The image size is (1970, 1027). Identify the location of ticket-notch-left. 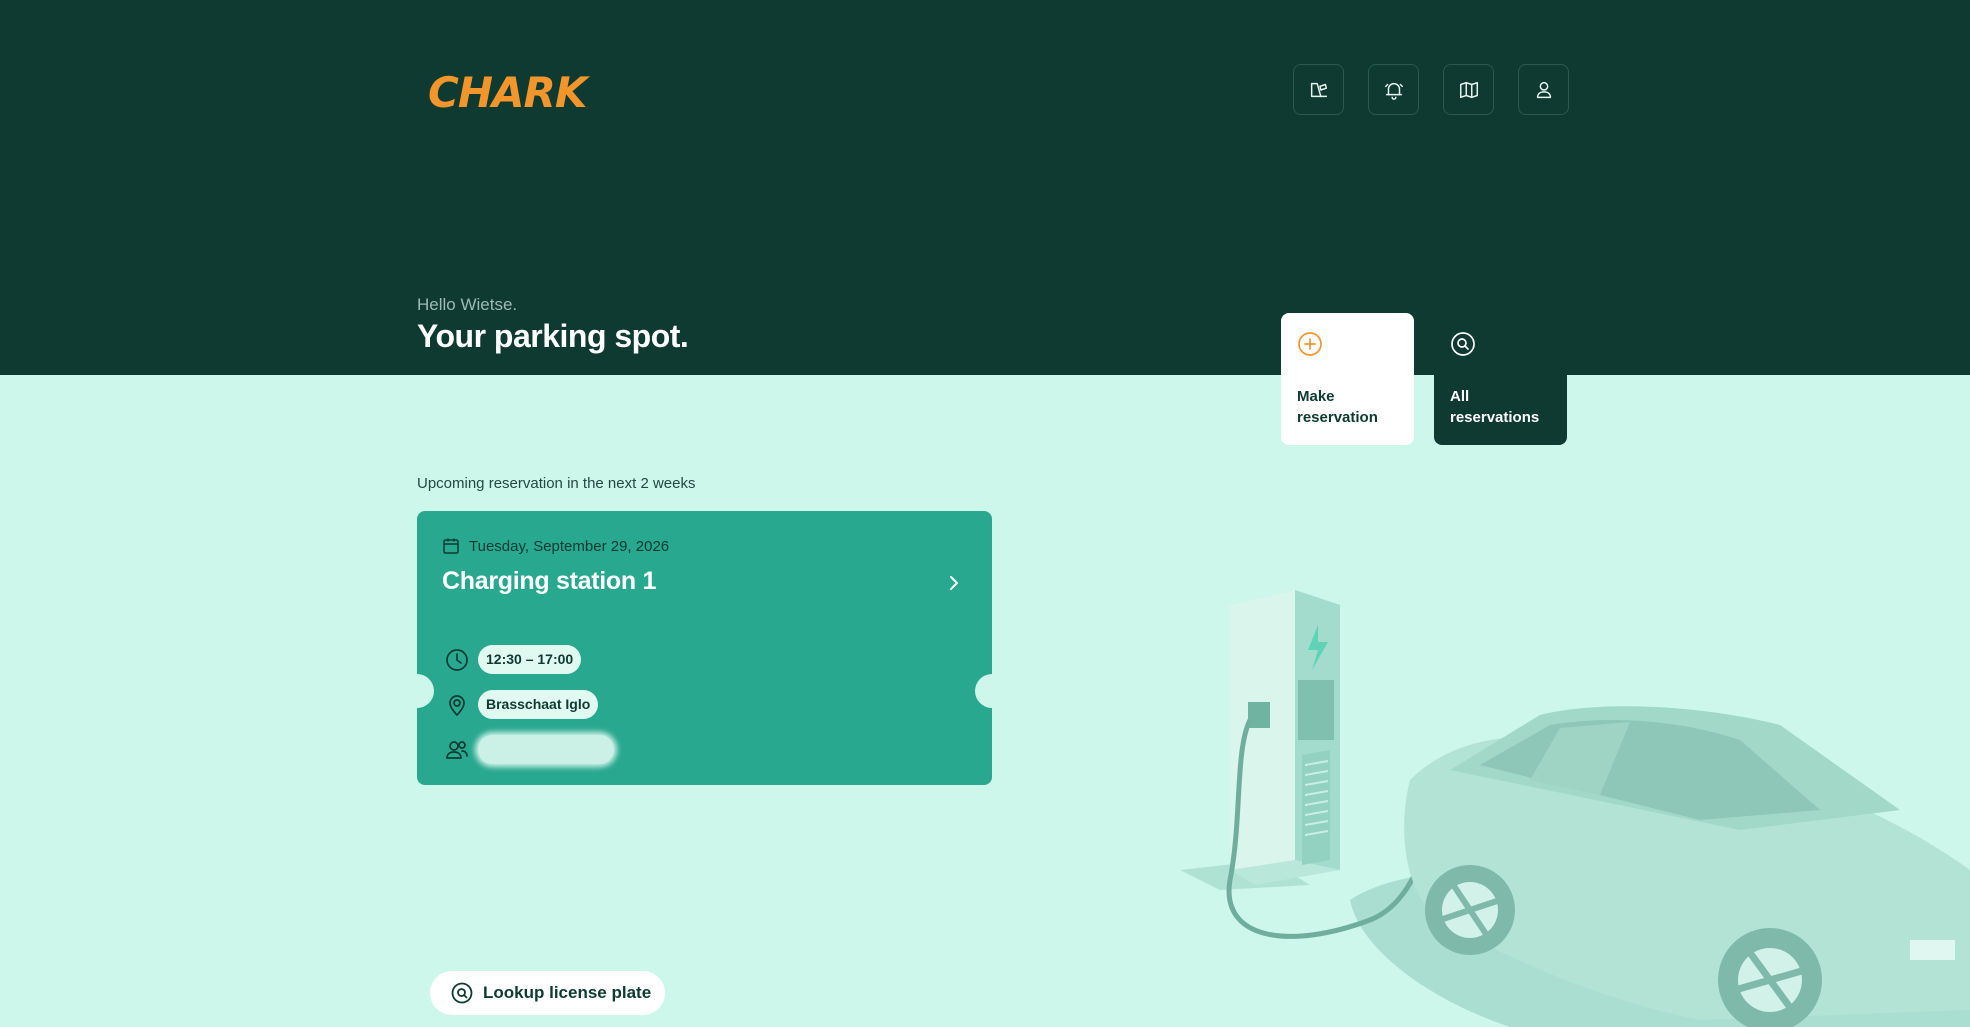
(417, 691).